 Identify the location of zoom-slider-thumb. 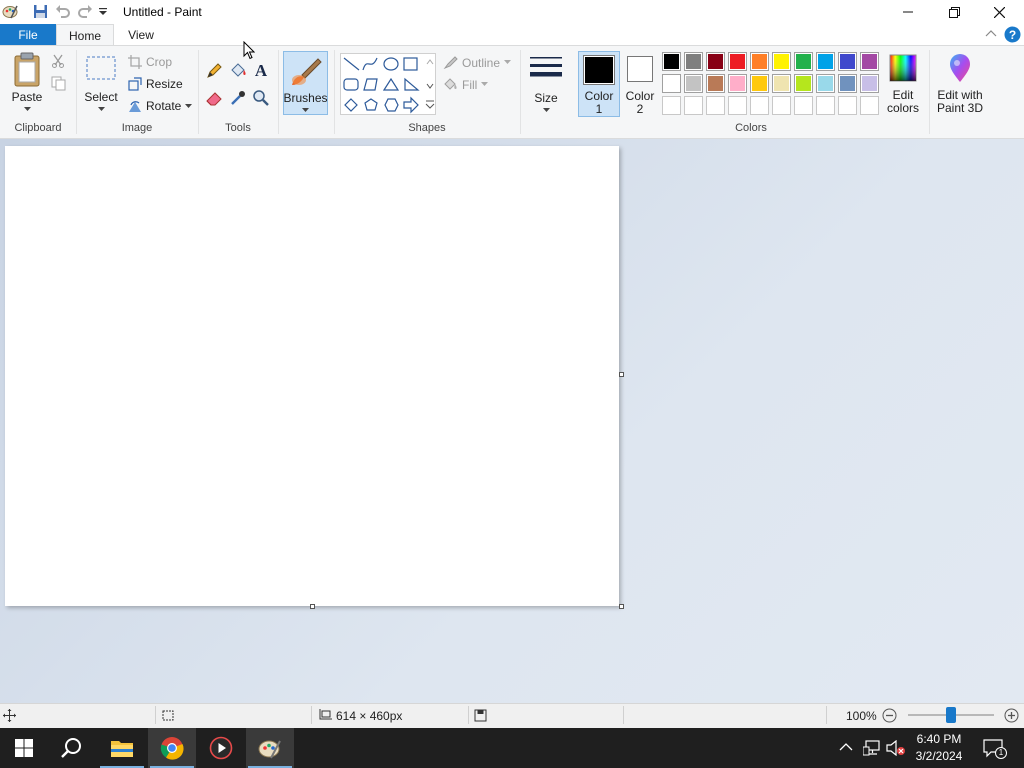
(951, 715).